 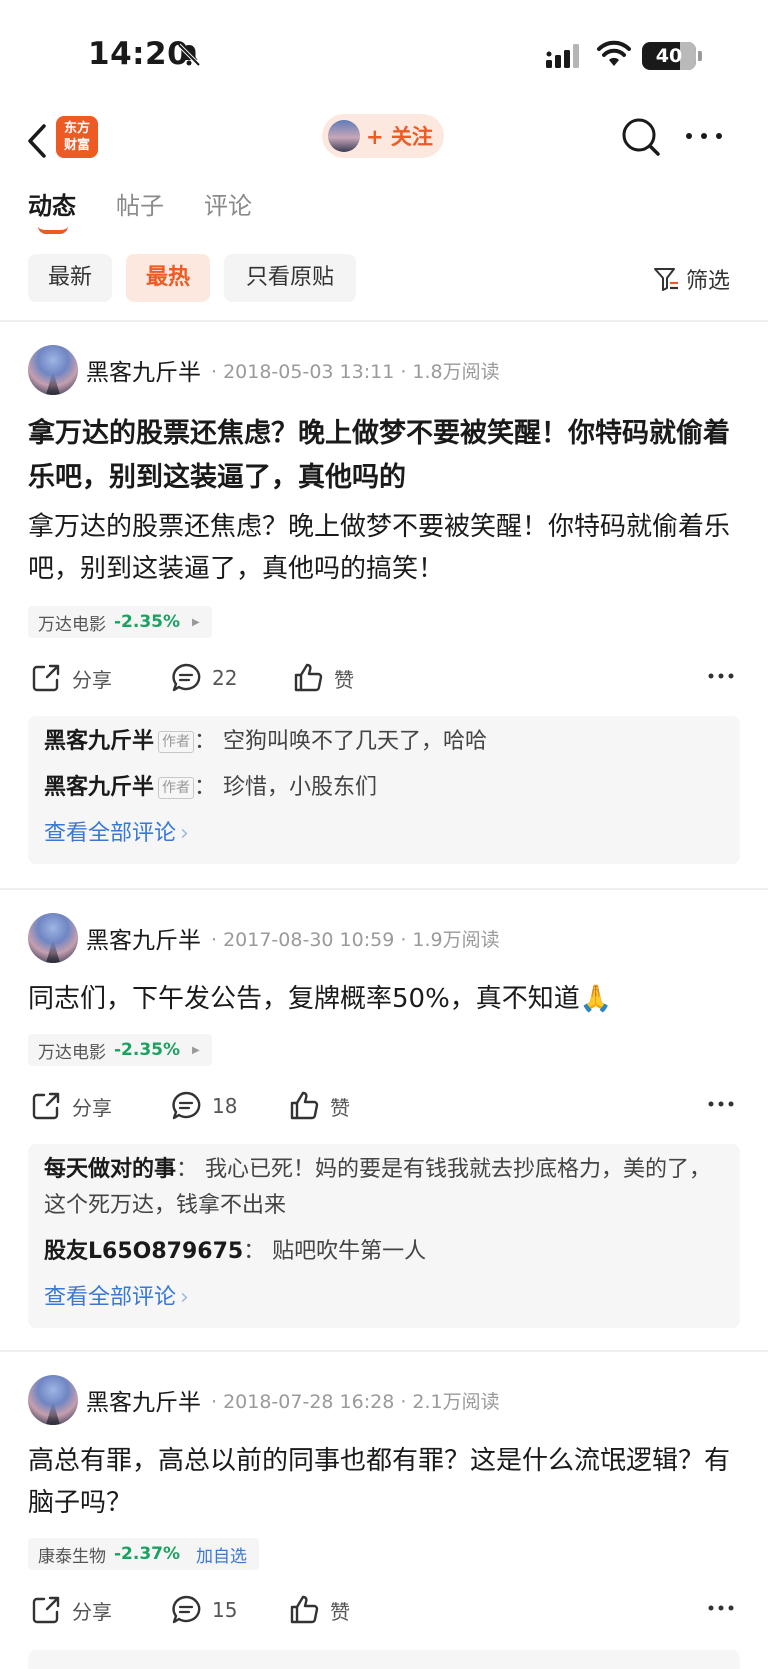 I want to click on post-header: 黑客九斤半 · 2017-08-30 10:59 · 1.9万阅读, so click(x=264, y=938).